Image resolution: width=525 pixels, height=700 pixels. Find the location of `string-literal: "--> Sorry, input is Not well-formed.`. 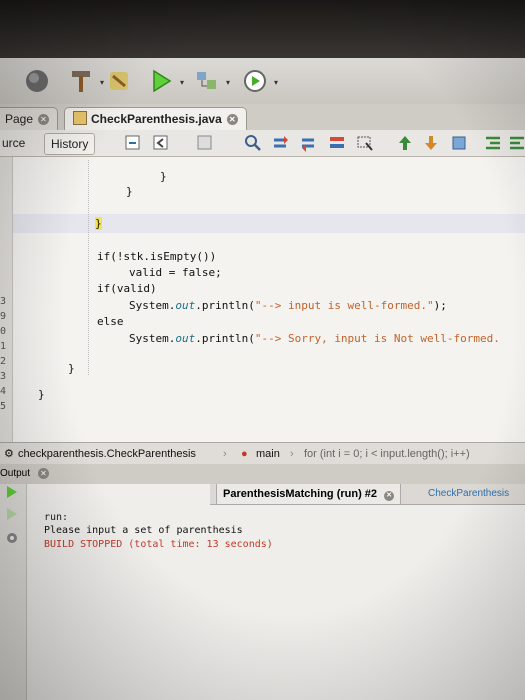

string-literal: "--> Sorry, input is Not well-formed. is located at coordinates (377, 338).